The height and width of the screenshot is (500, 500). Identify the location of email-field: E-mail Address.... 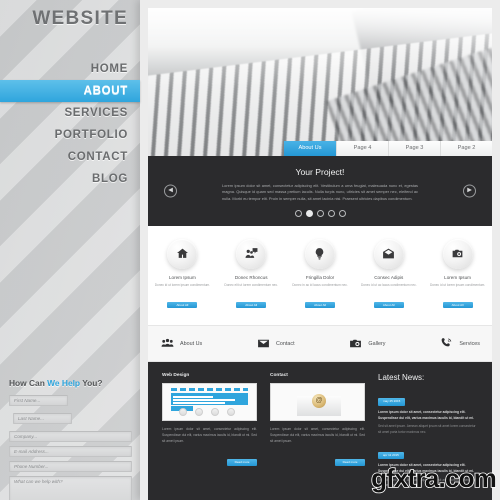
(70, 451).